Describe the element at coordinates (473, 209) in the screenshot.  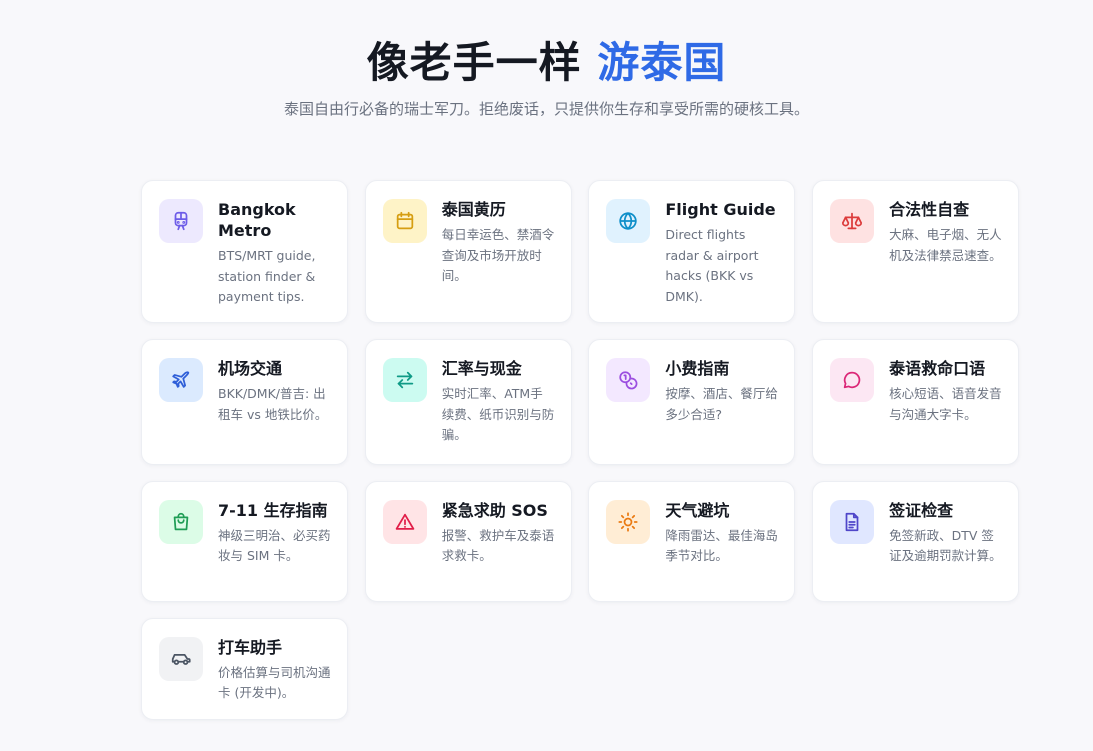
I see `tool-title: 泰国黄历` at that location.